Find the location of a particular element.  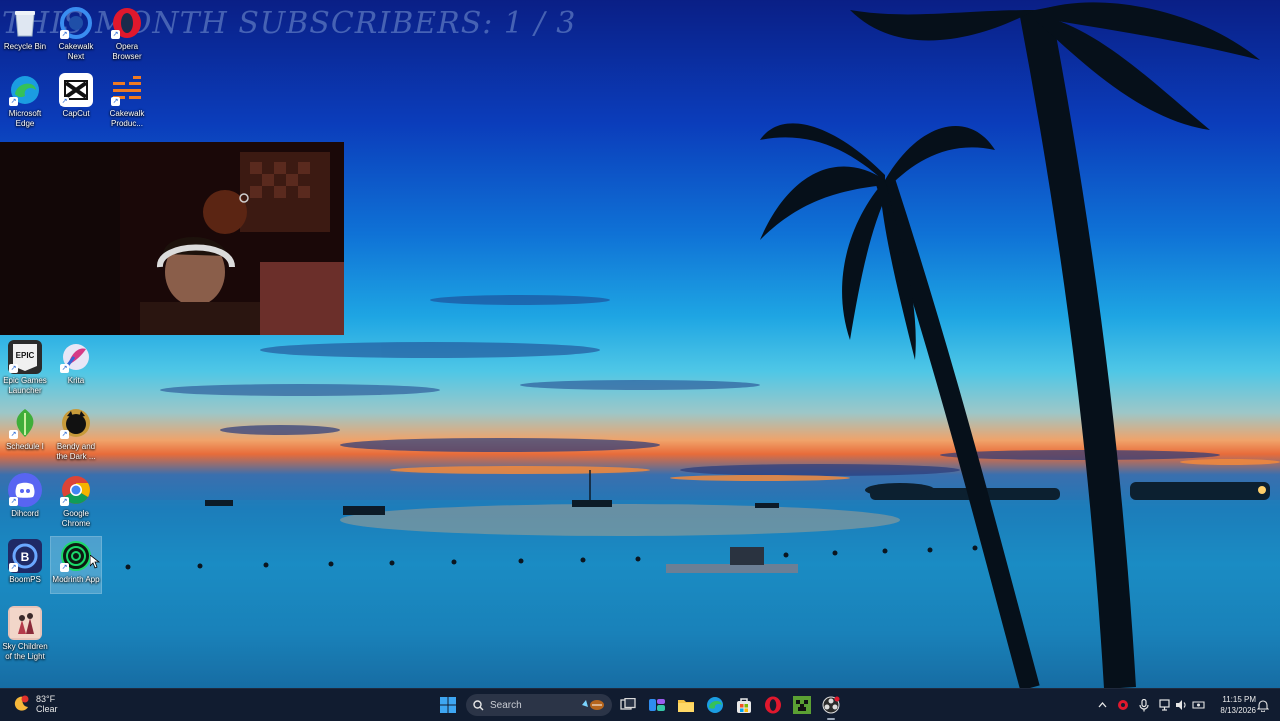

desktop-icon-edge: ↗ Microsoft Edge is located at coordinates (25, 101).